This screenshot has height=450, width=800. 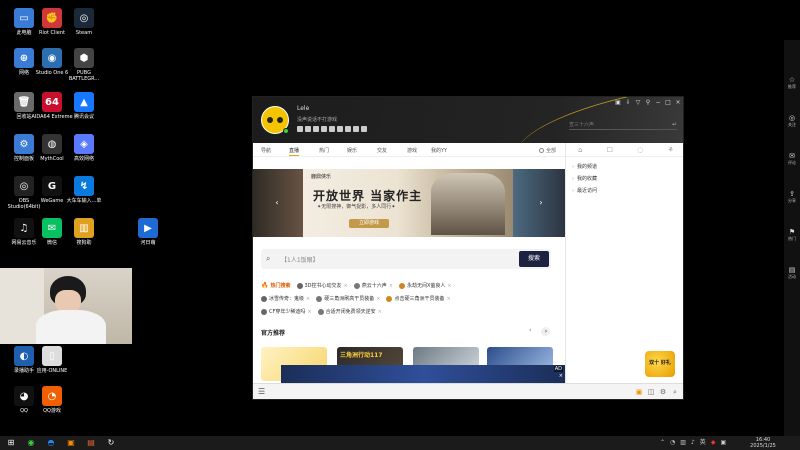 I want to click on desktop-icon: ▶ 河日萌, so click(x=148, y=232).